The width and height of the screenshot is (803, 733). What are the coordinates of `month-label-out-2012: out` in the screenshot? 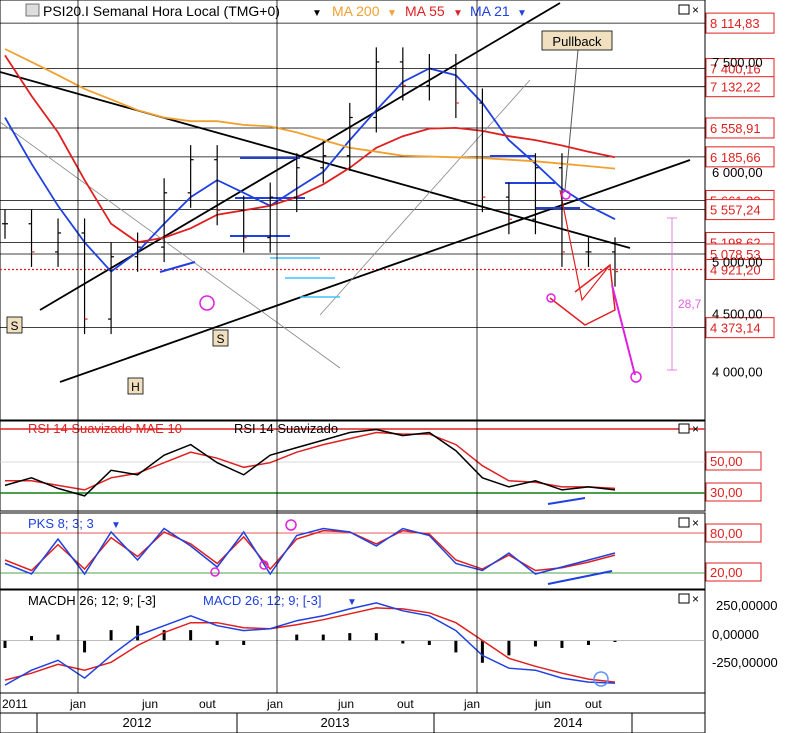 It's located at (207, 704).